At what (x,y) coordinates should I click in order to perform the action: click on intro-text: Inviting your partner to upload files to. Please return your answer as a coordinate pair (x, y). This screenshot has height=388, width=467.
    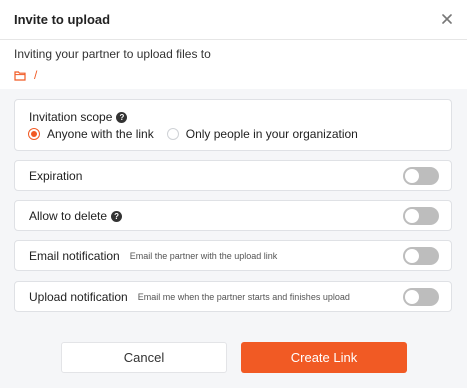
    Looking at the image, I should click on (112, 54).